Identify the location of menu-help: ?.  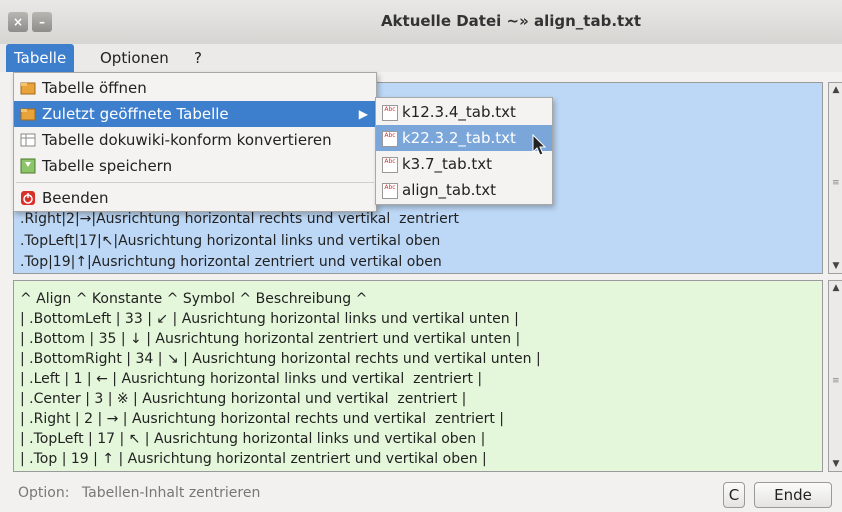
(198, 58).